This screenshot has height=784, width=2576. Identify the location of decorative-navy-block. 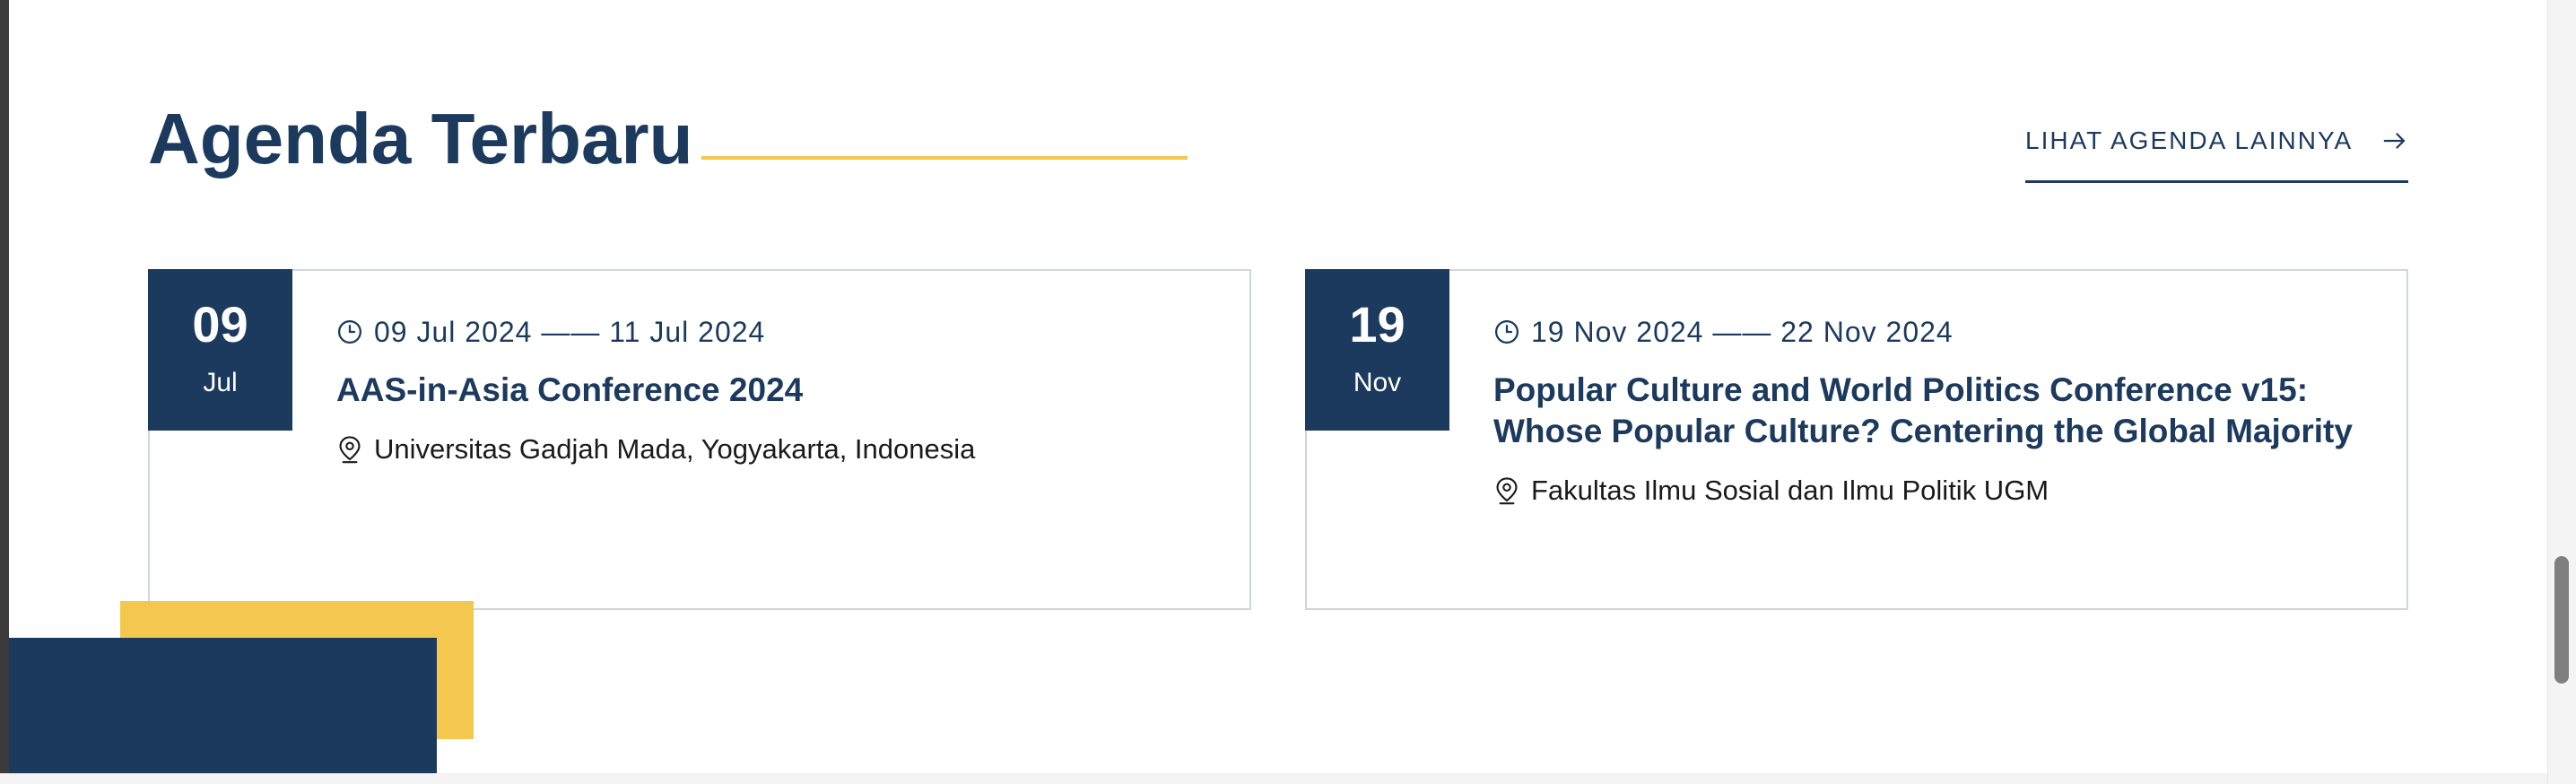
(223, 706).